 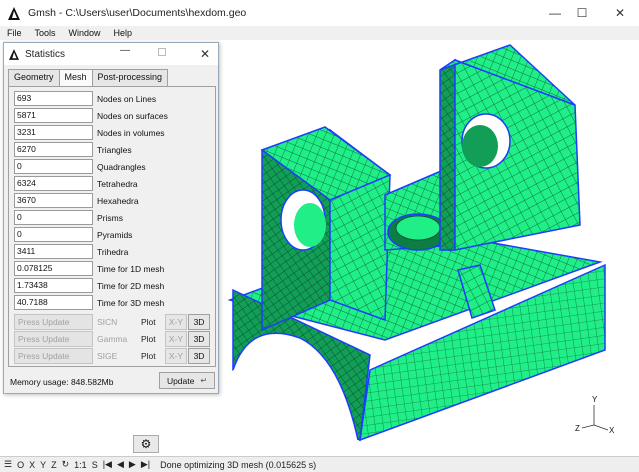 I want to click on update-button: Update ↵, so click(x=187, y=380).